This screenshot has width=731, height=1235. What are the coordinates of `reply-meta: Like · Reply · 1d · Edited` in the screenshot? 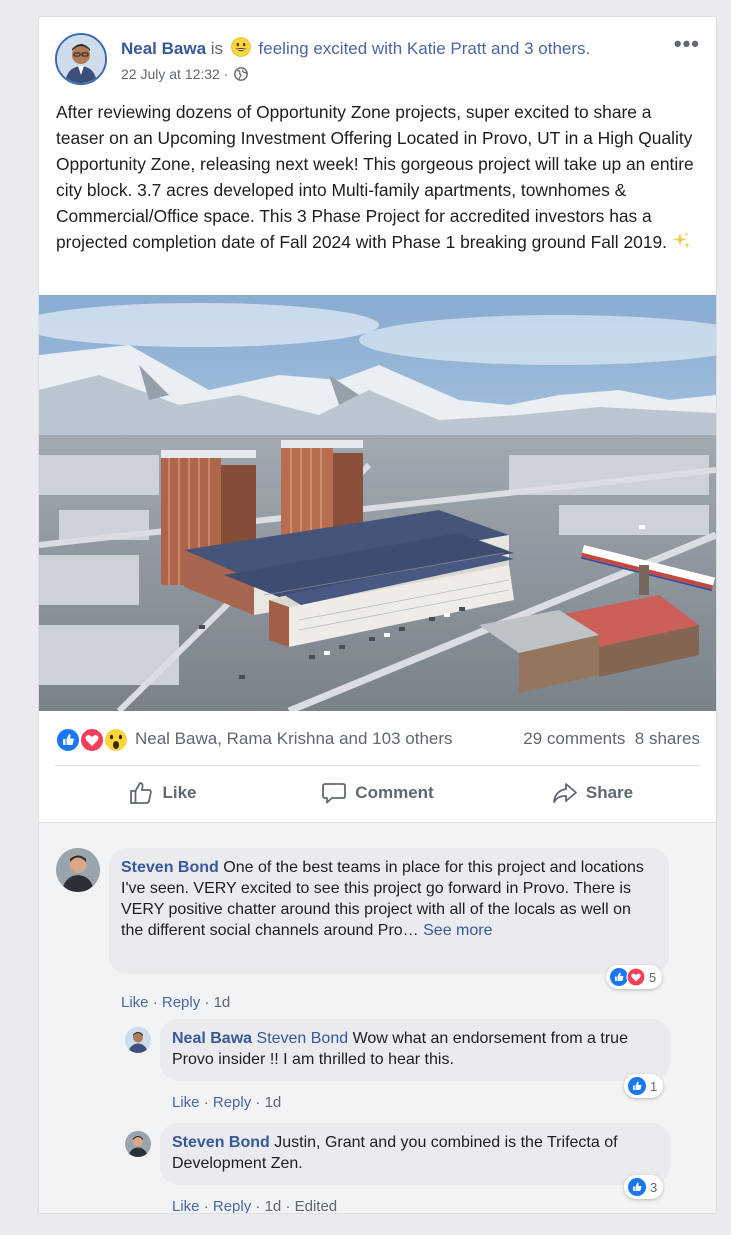 It's located at (255, 1206).